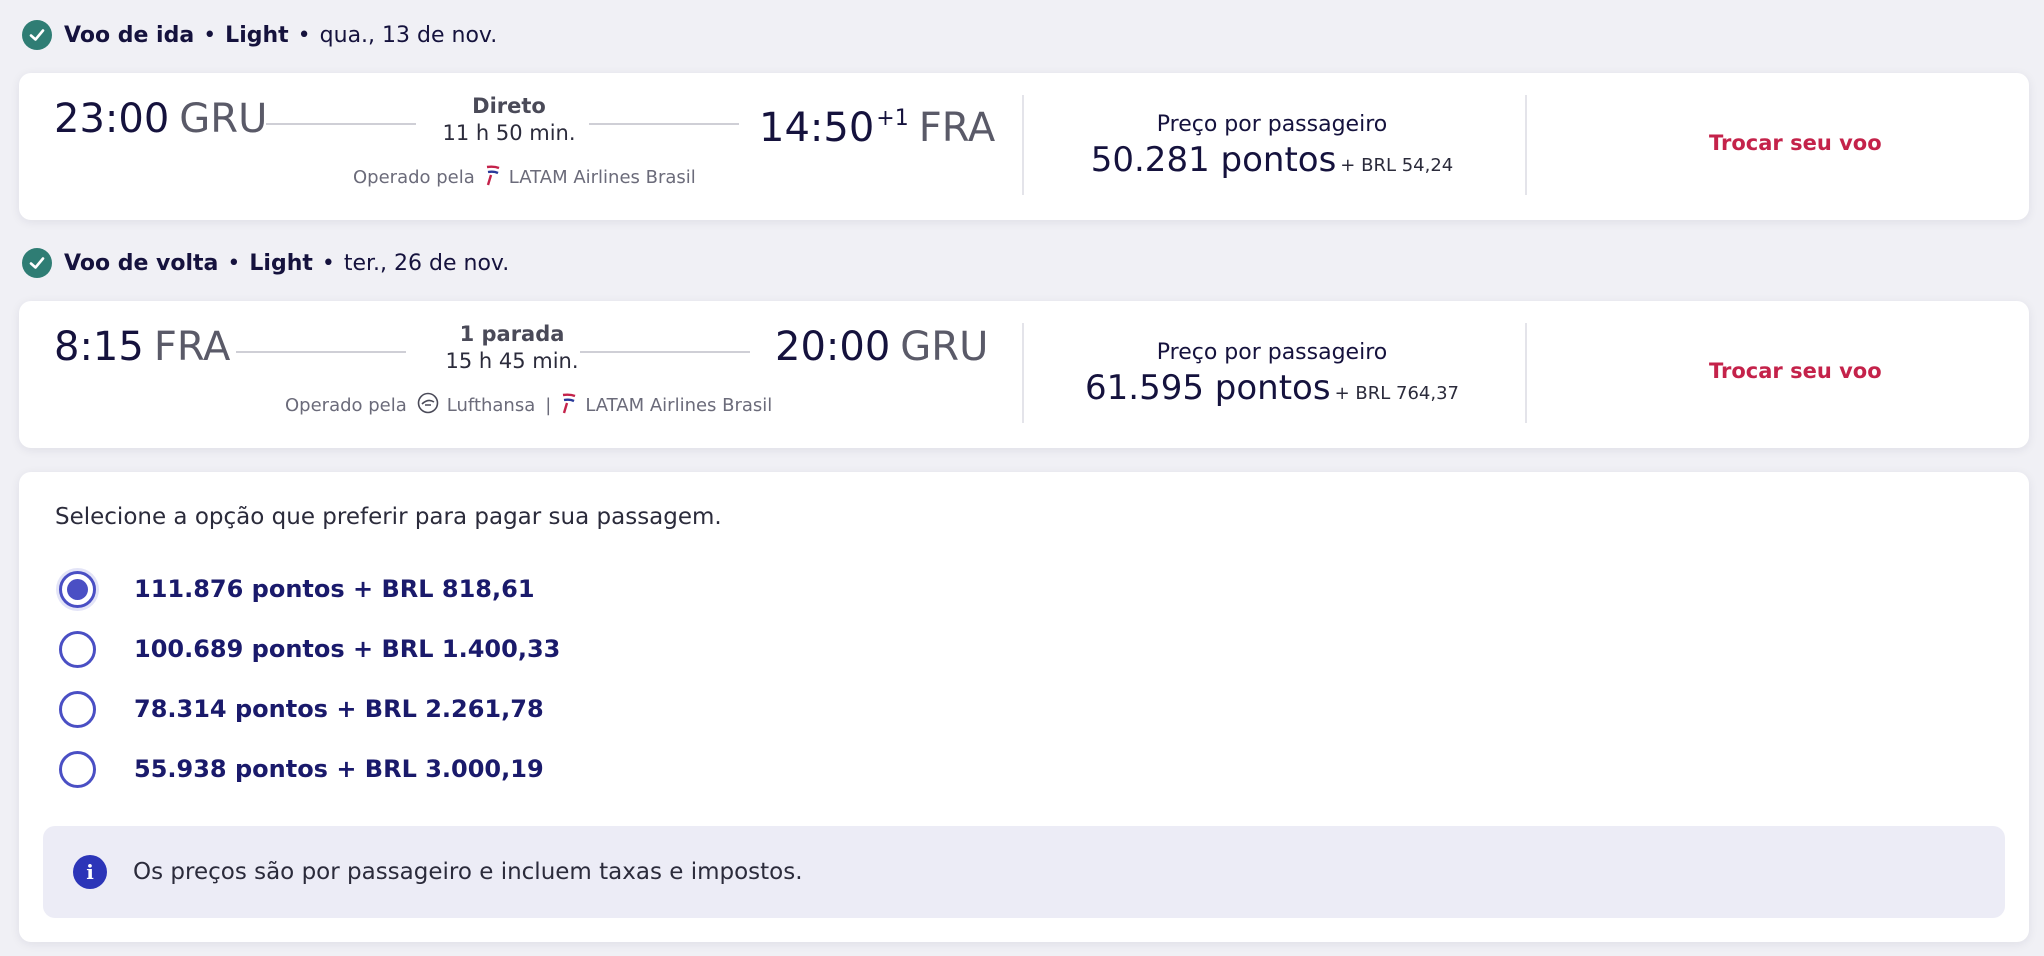  Describe the element at coordinates (509, 120) in the screenshot. I see `outbound-stops-info: Direto 11 h 50 min.` at that location.